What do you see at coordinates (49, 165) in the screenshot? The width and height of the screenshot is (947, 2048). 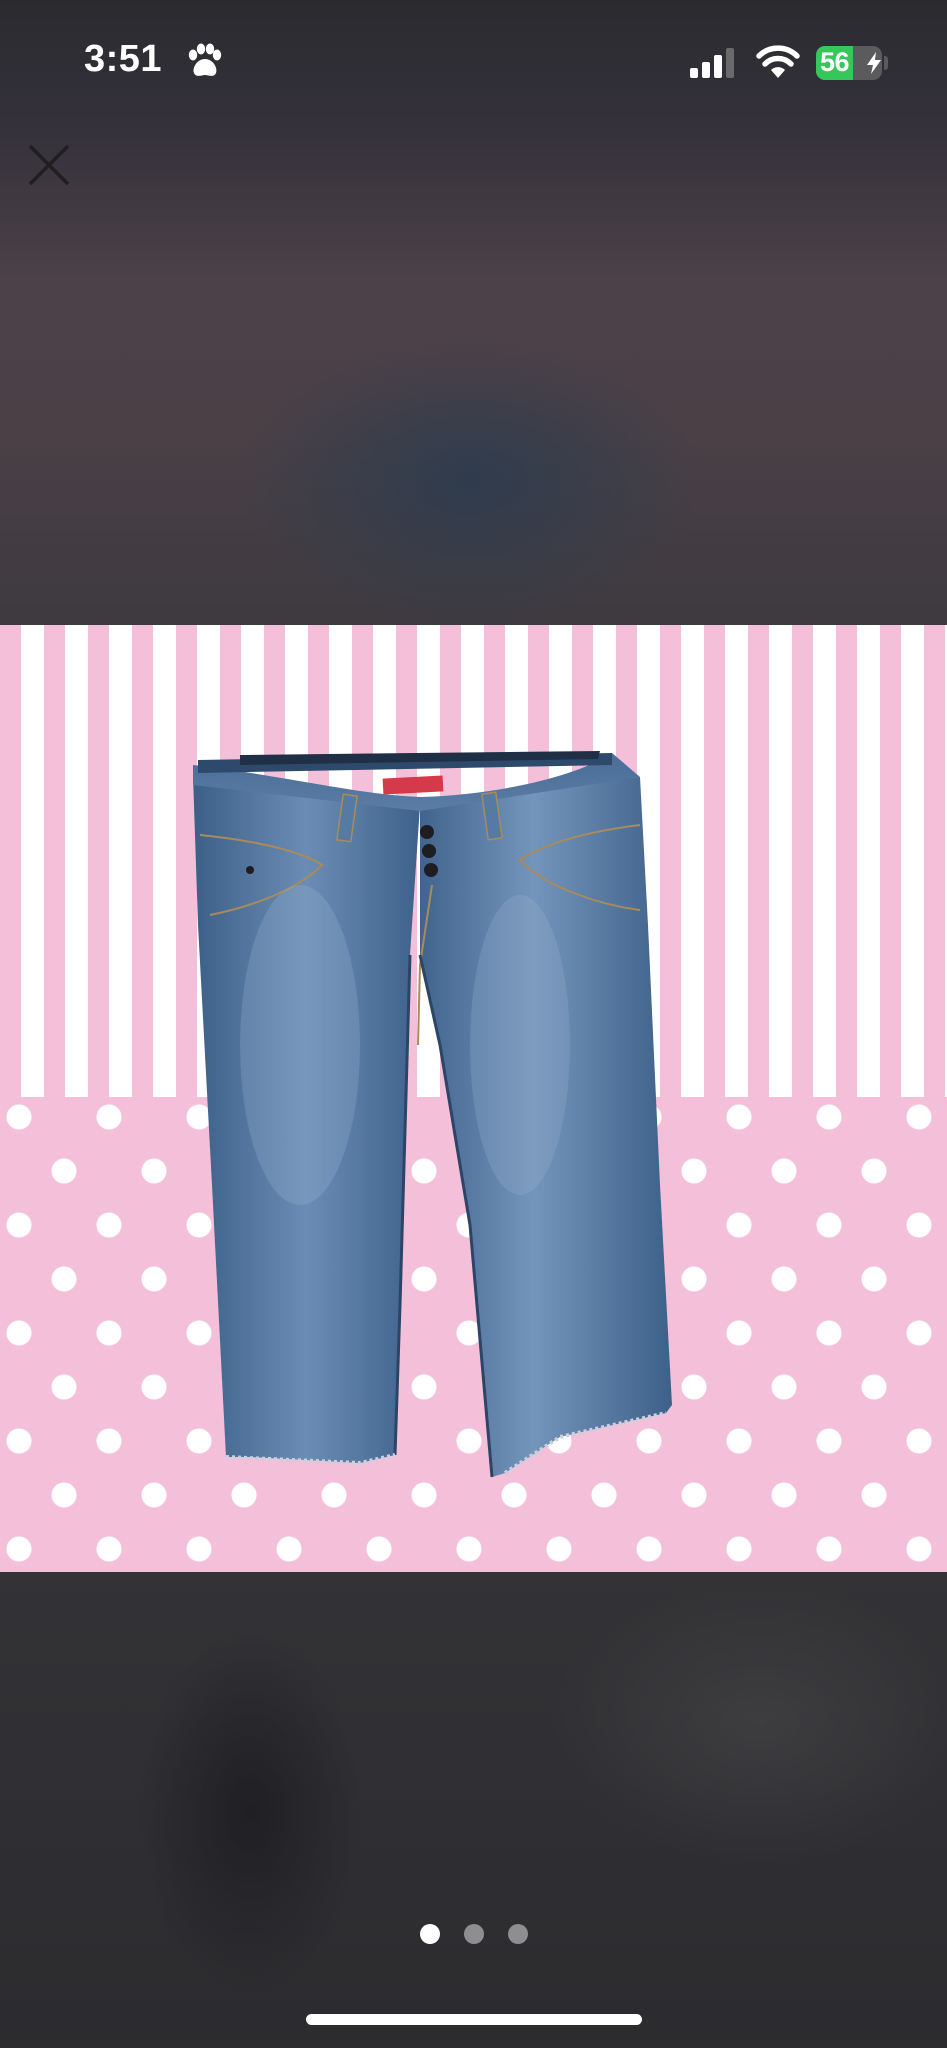 I see `close-icon` at bounding box center [49, 165].